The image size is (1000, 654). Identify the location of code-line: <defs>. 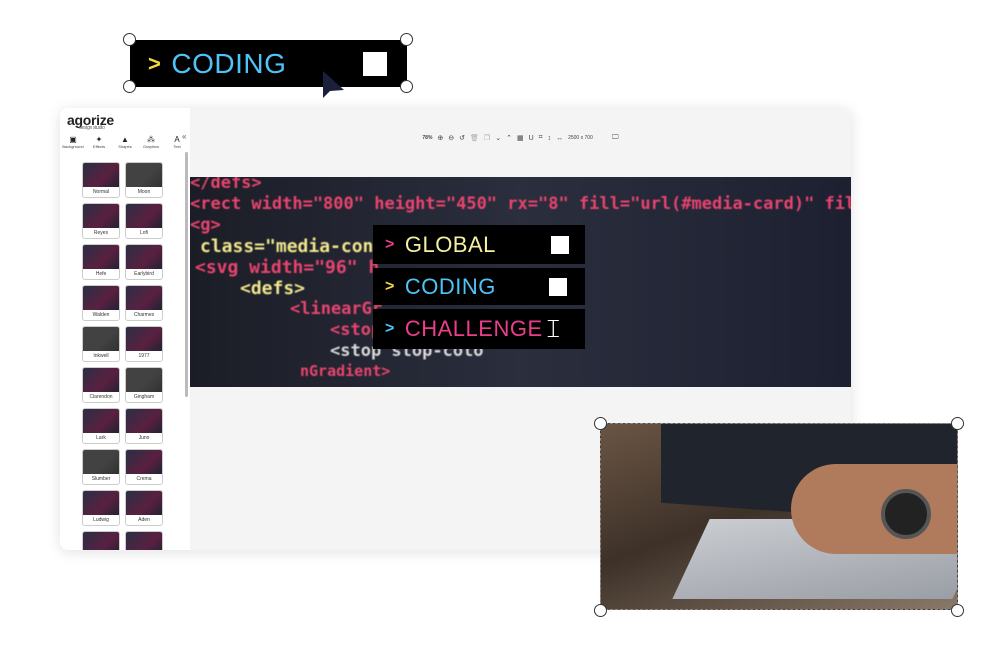
(273, 288).